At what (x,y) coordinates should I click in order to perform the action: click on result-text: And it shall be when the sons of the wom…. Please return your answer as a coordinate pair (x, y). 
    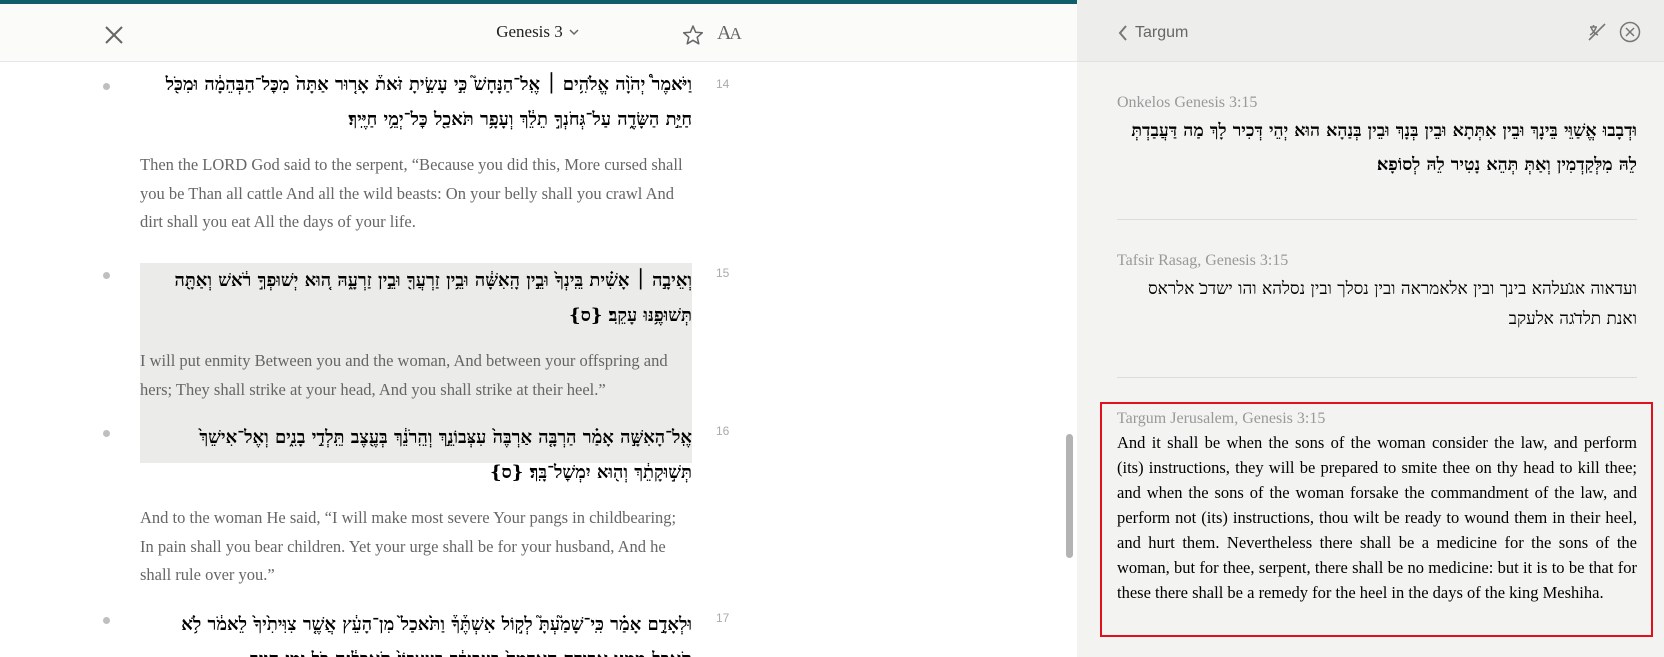
    Looking at the image, I should click on (1377, 517).